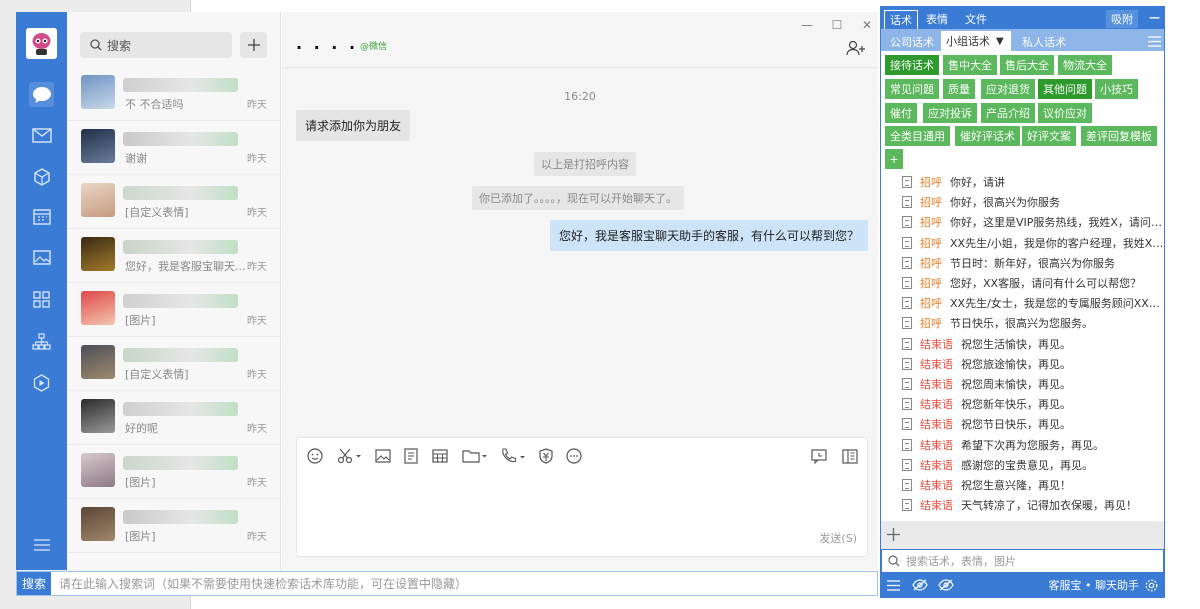 The image size is (1200, 609). I want to click on category-tag: 售中大全, so click(970, 65).